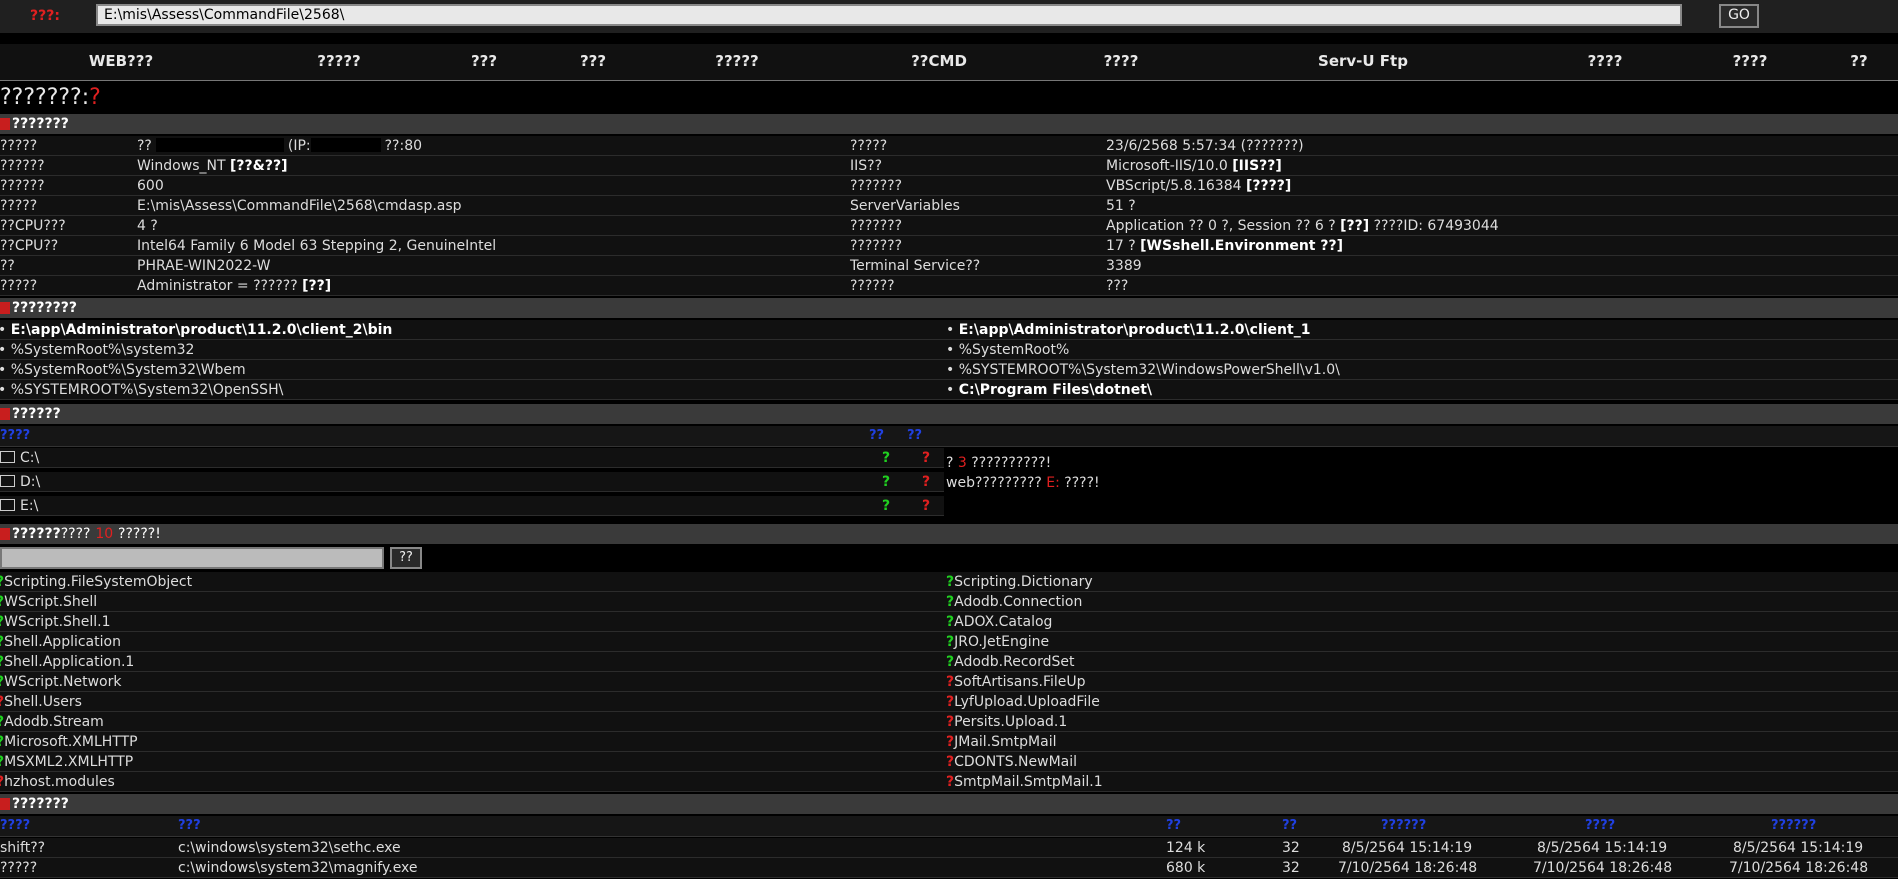 The height and width of the screenshot is (879, 1898). What do you see at coordinates (71, 742) in the screenshot?
I see `component-name: Microsoft.XMLHTTP` at bounding box center [71, 742].